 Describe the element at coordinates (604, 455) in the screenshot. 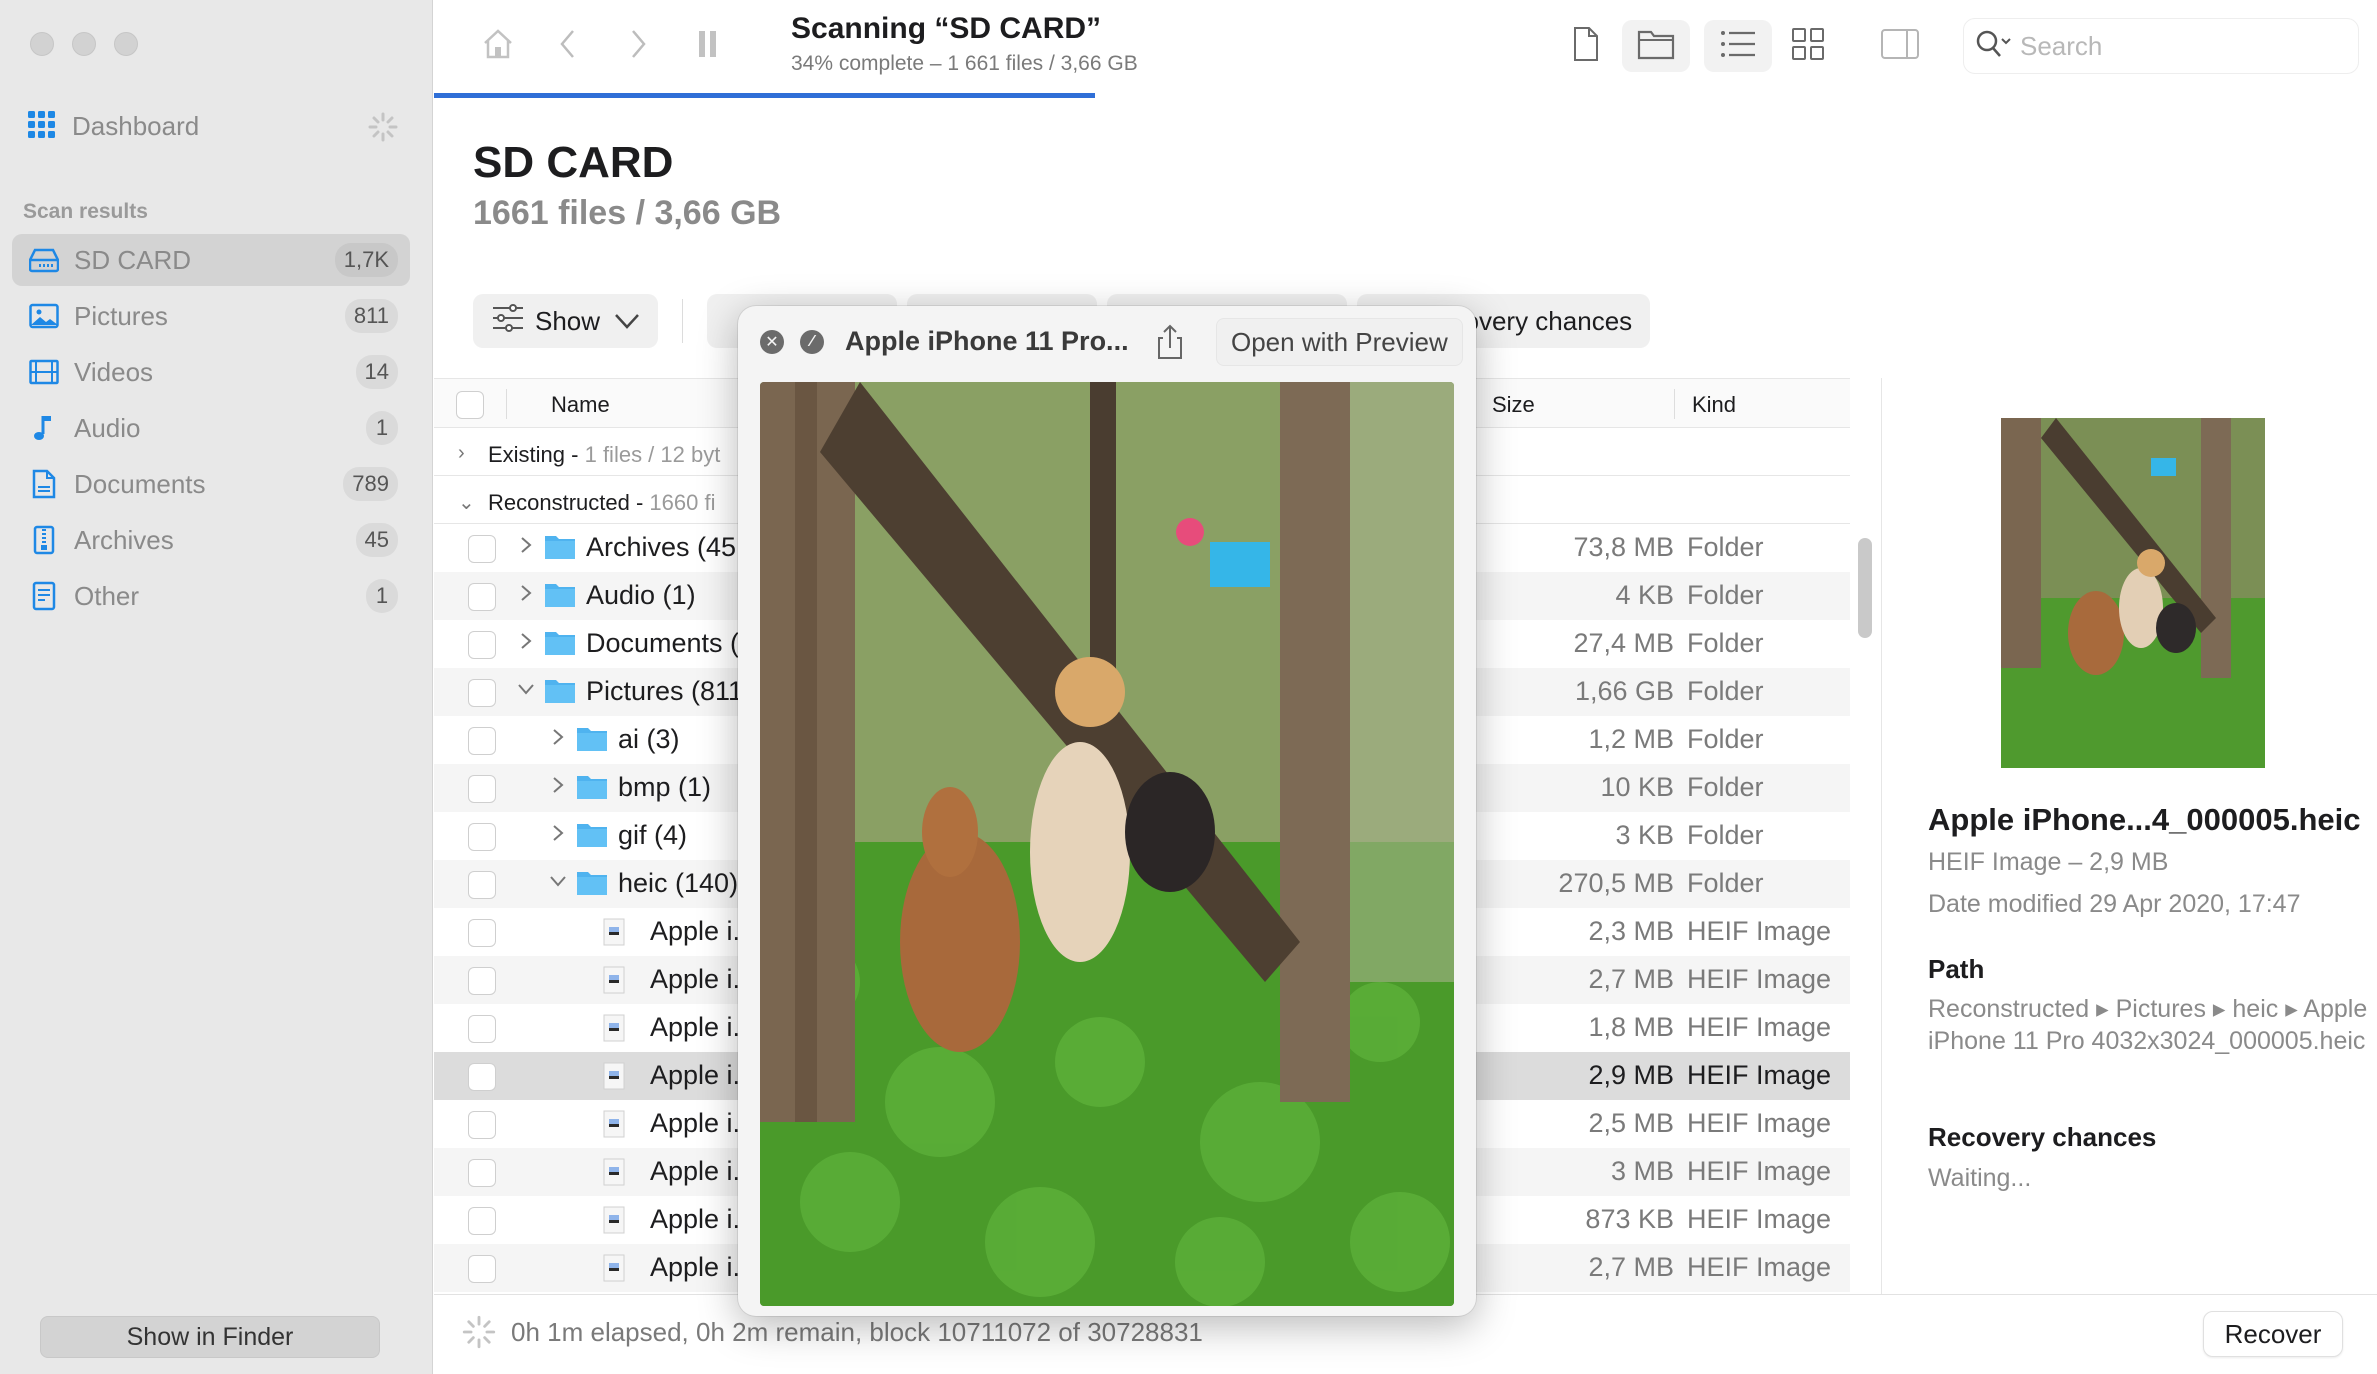

I see `group-label: Existing - 1 files / 12 byt` at that location.